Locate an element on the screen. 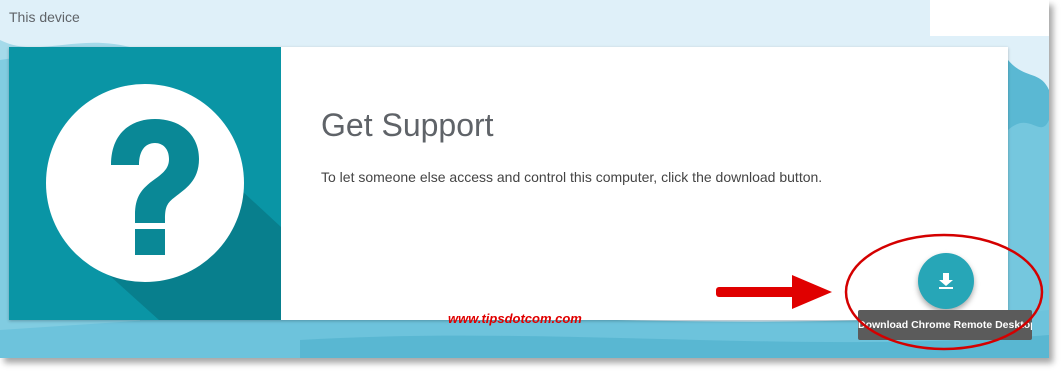 The width and height of the screenshot is (1061, 373). download-tooltip: Download Chrome Remote Desktop is located at coordinates (945, 325).